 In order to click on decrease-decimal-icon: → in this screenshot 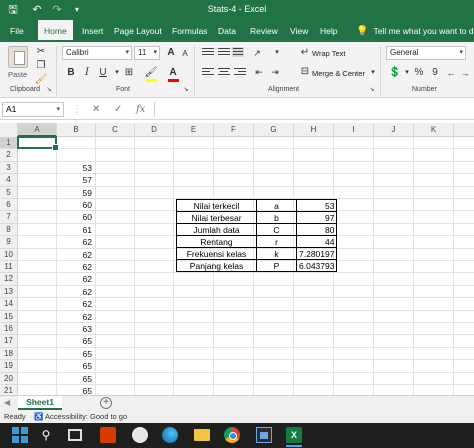, I will do `click(465, 73)`.